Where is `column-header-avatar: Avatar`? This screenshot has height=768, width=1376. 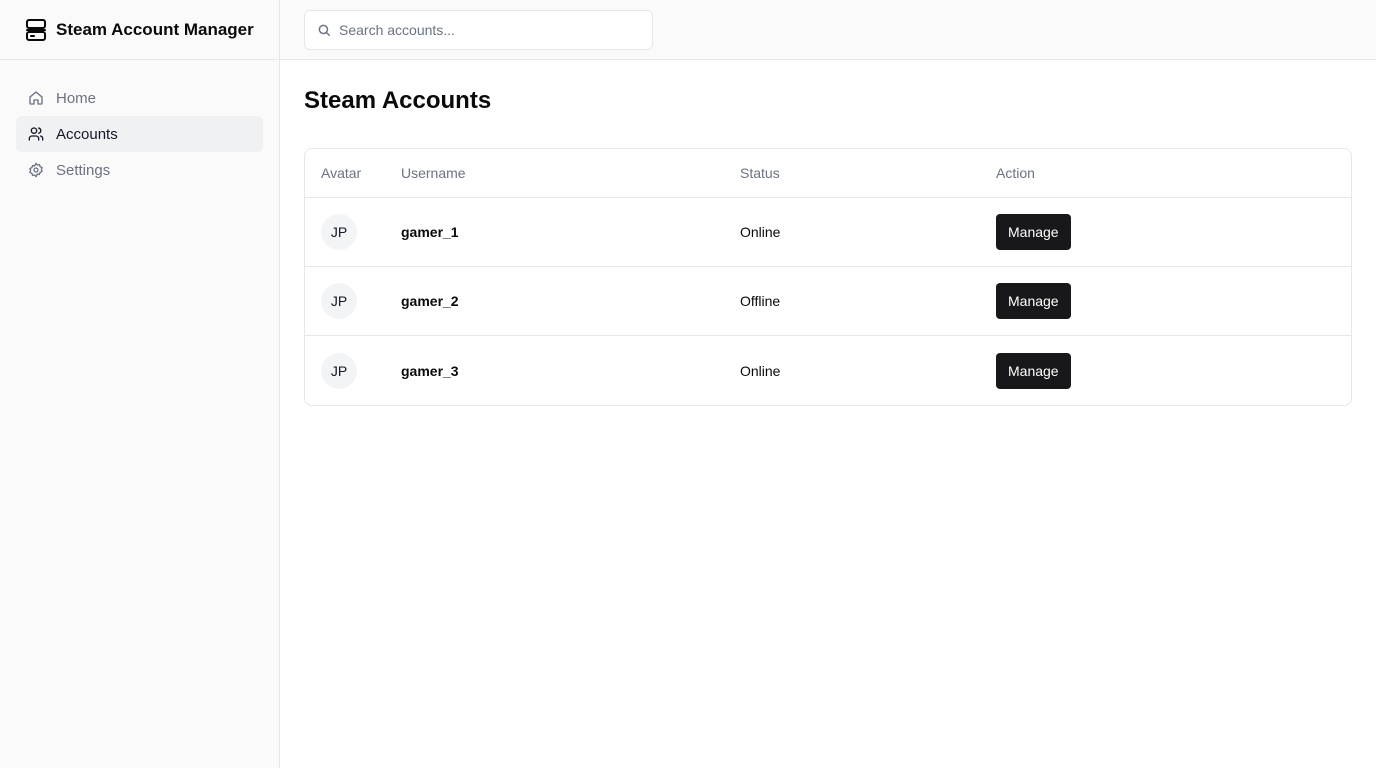 column-header-avatar: Avatar is located at coordinates (341, 173).